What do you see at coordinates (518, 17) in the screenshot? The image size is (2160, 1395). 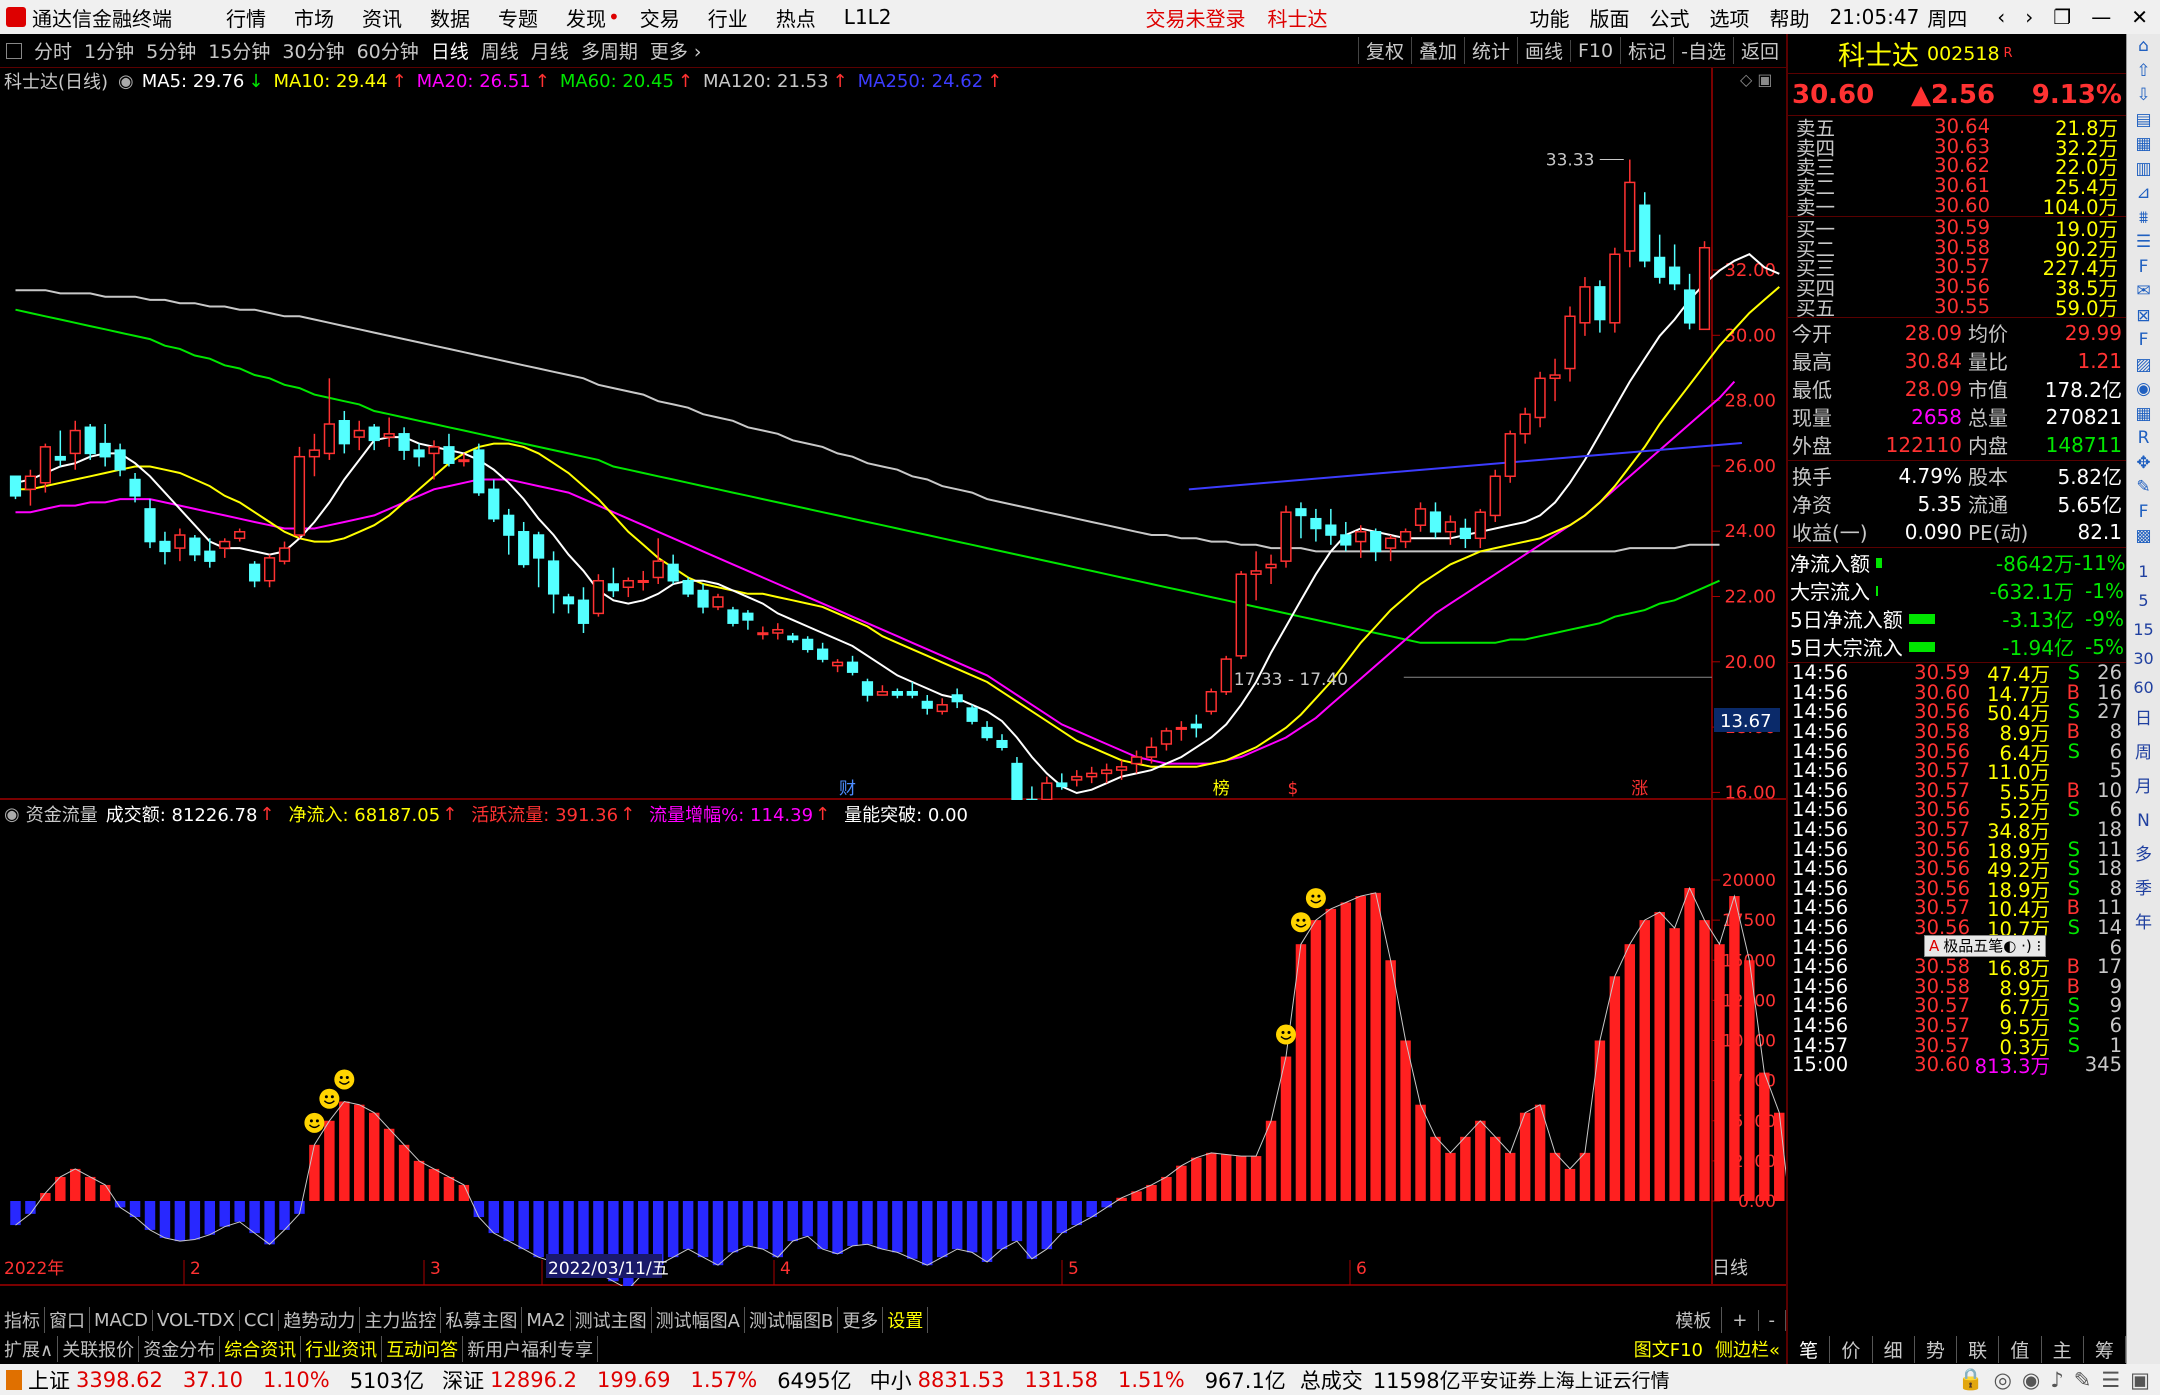 I see `menu-item-4: 专题` at bounding box center [518, 17].